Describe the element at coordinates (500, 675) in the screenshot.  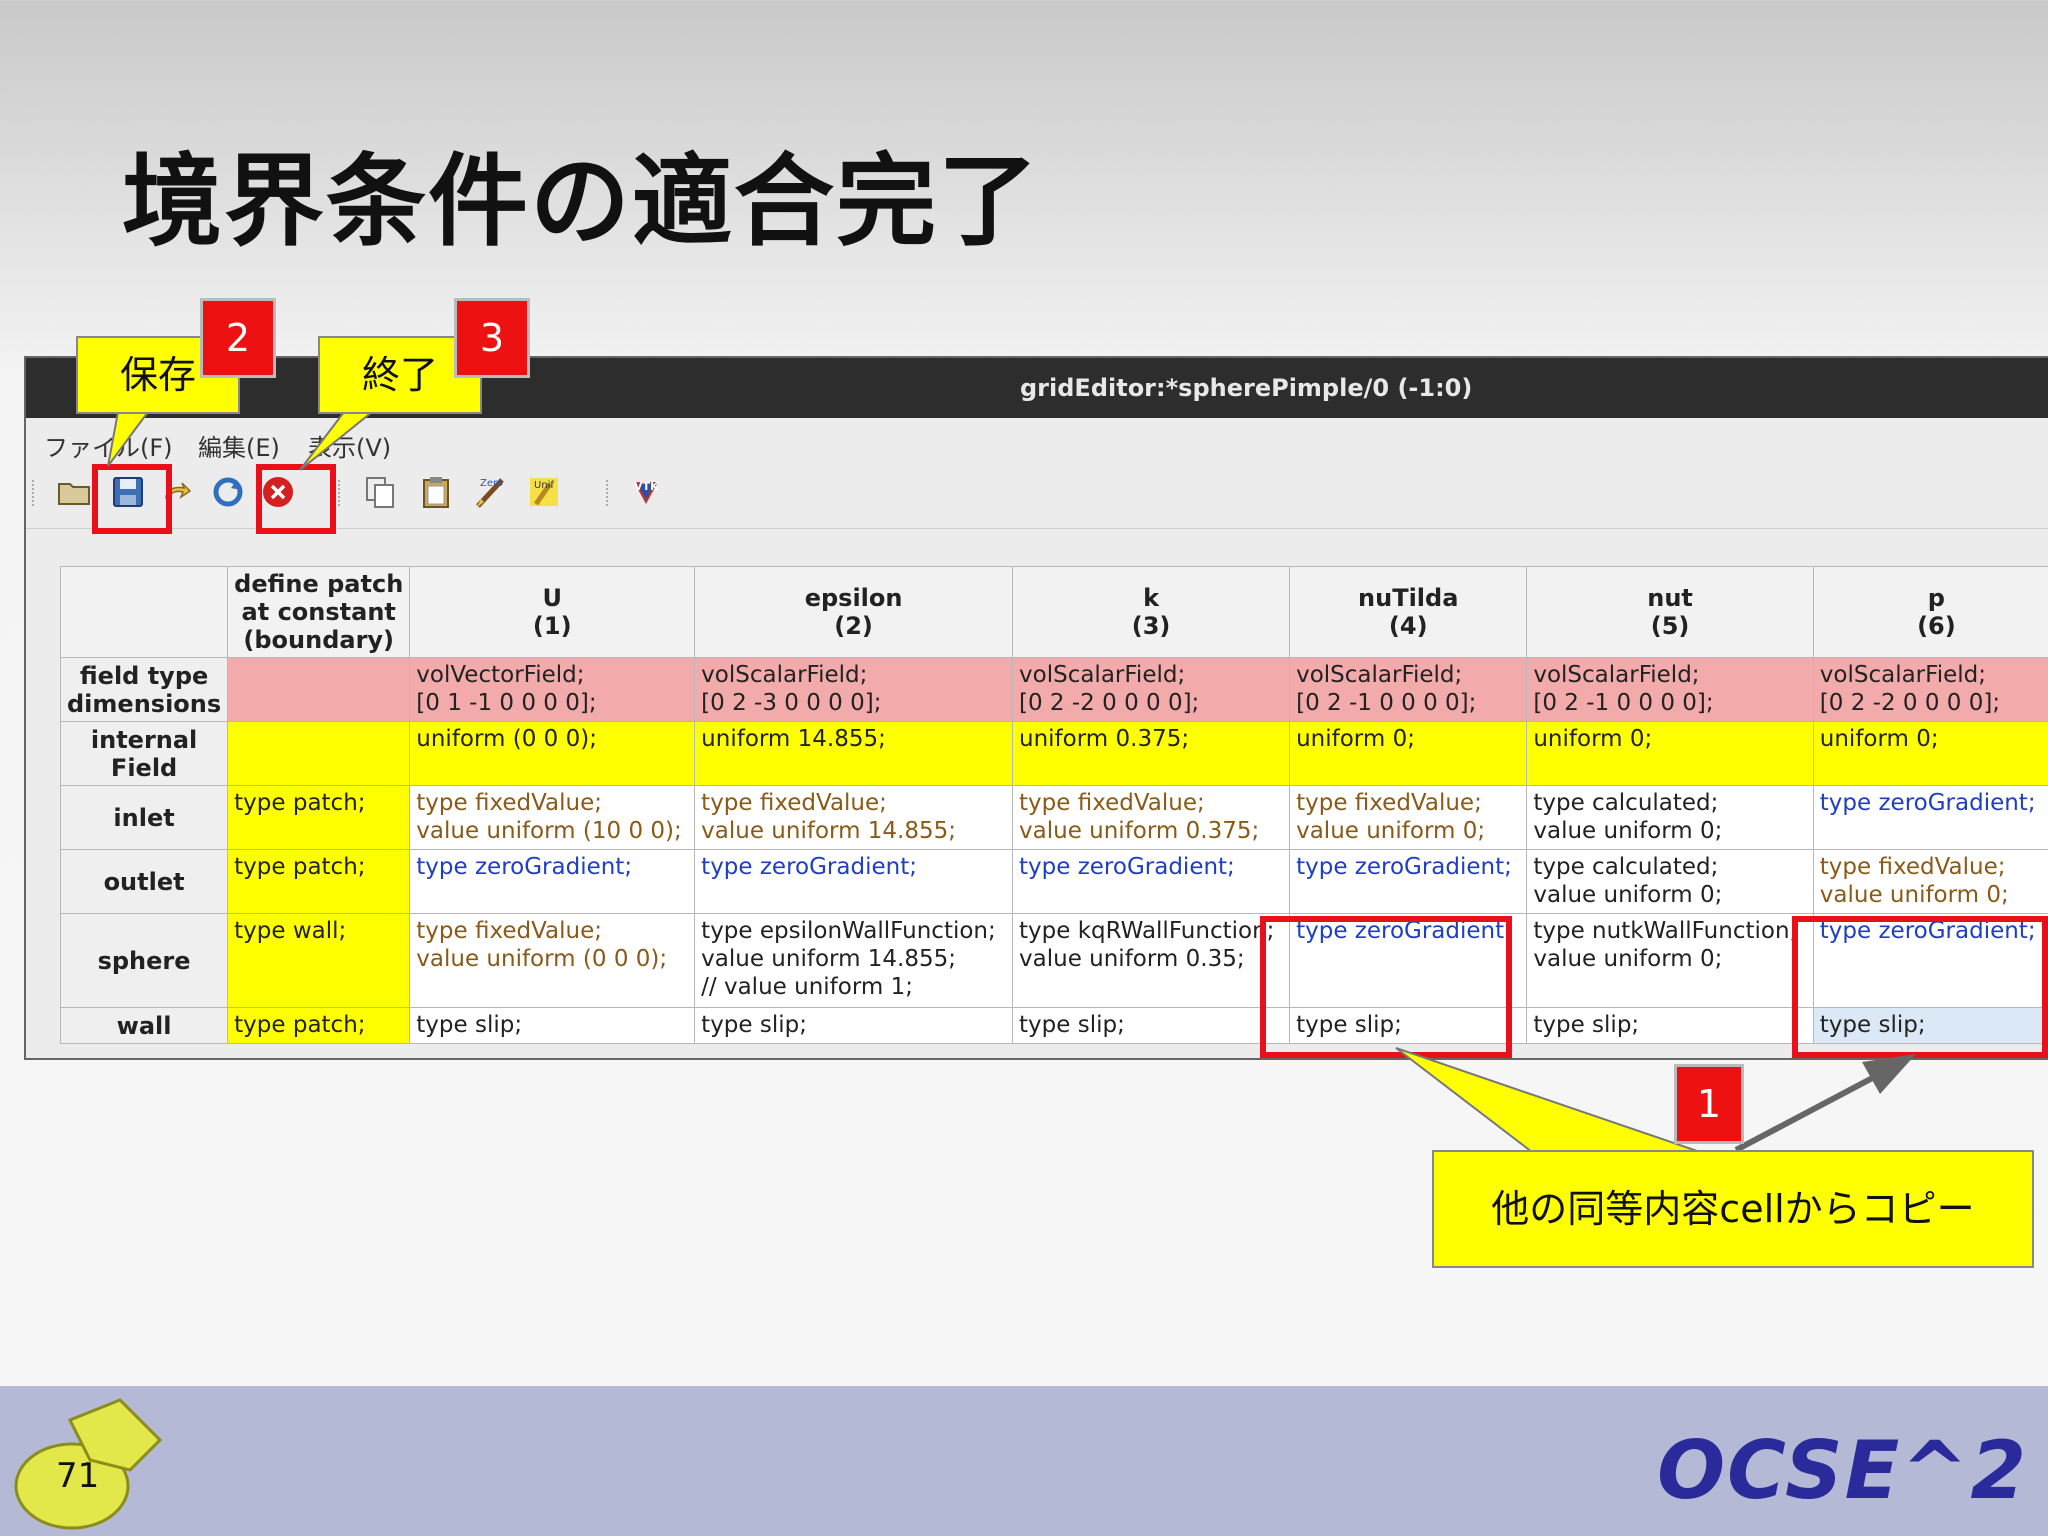
I see `cell-text: volVectorField;` at that location.